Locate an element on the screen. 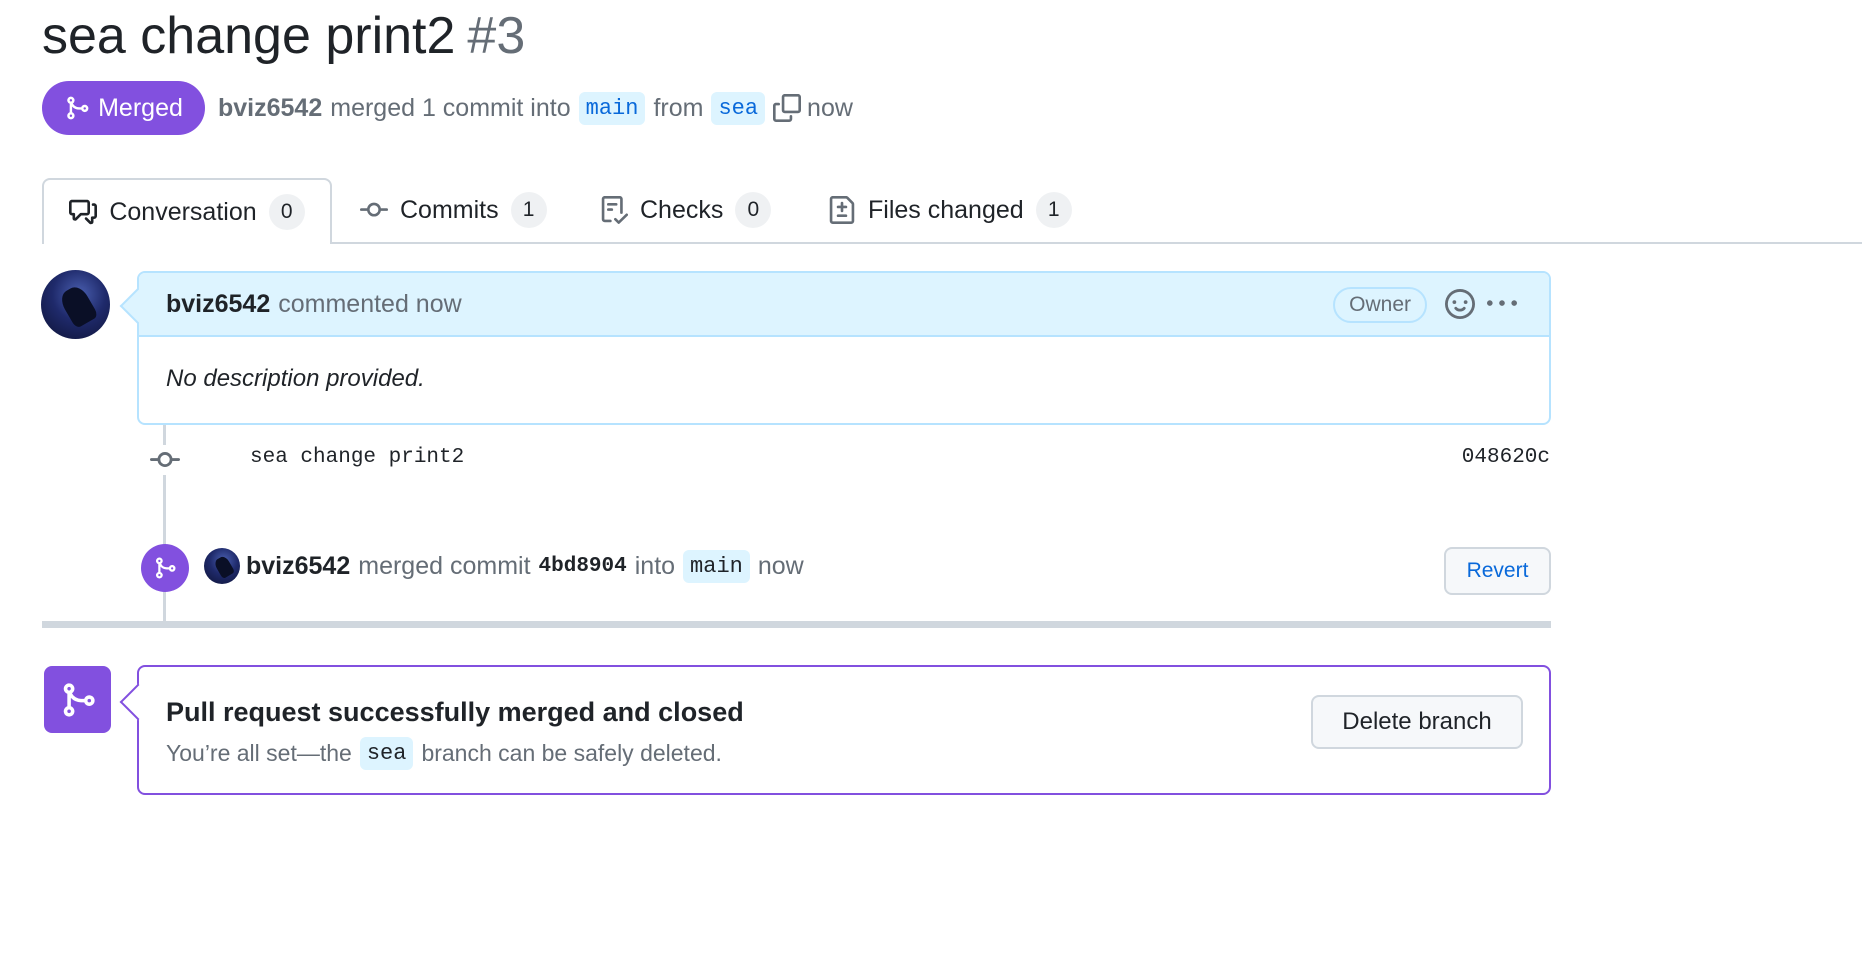  comment-author-link: bviz6542 is located at coordinates (218, 304).